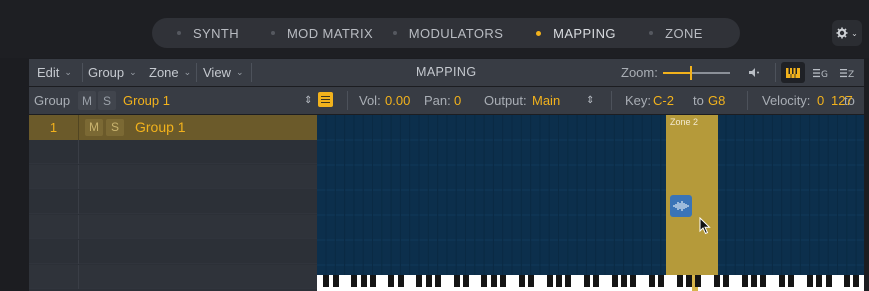  I want to click on tab-zone: ZONE, so click(676, 33).